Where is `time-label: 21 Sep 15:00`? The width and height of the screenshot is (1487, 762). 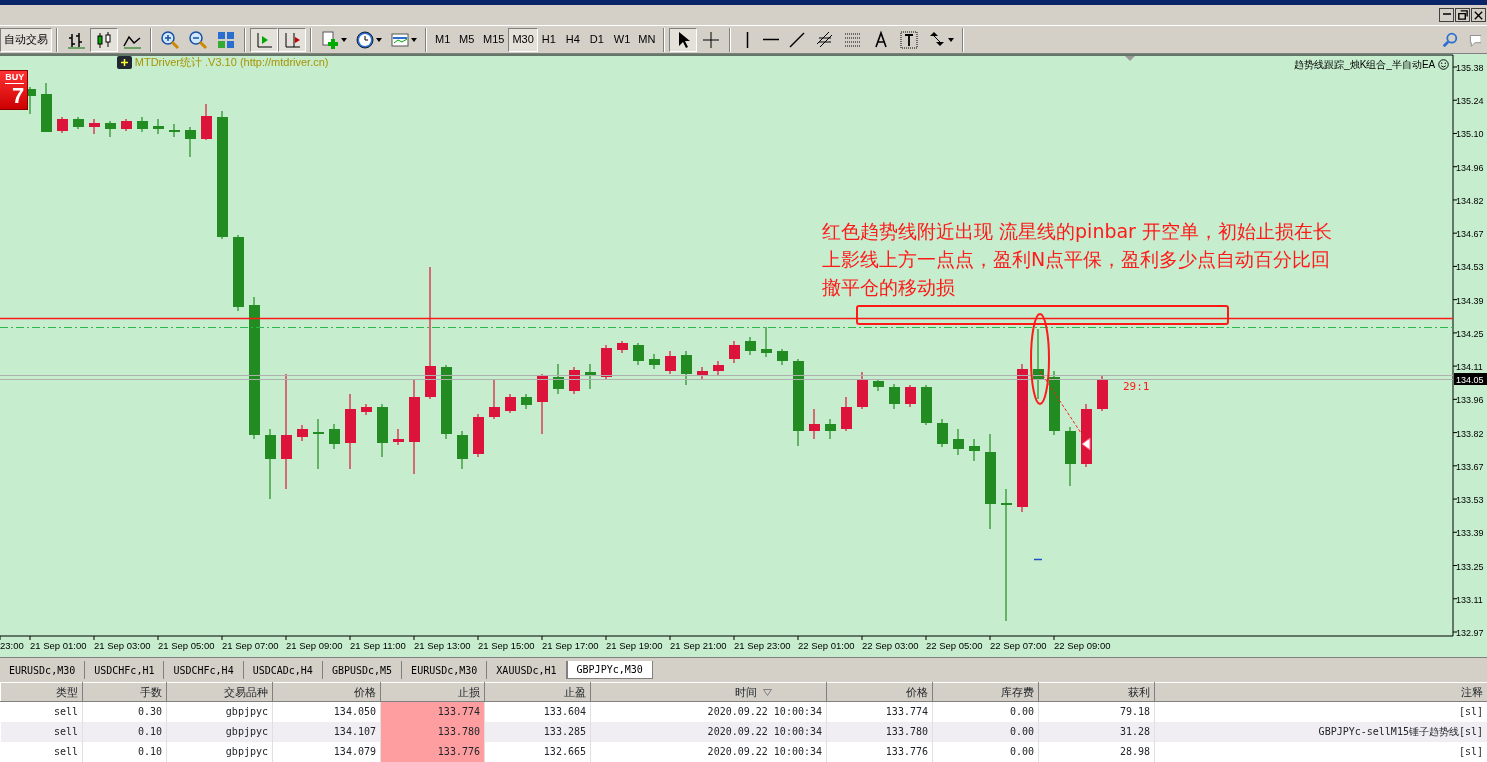 time-label: 21 Sep 15:00 is located at coordinates (506, 645).